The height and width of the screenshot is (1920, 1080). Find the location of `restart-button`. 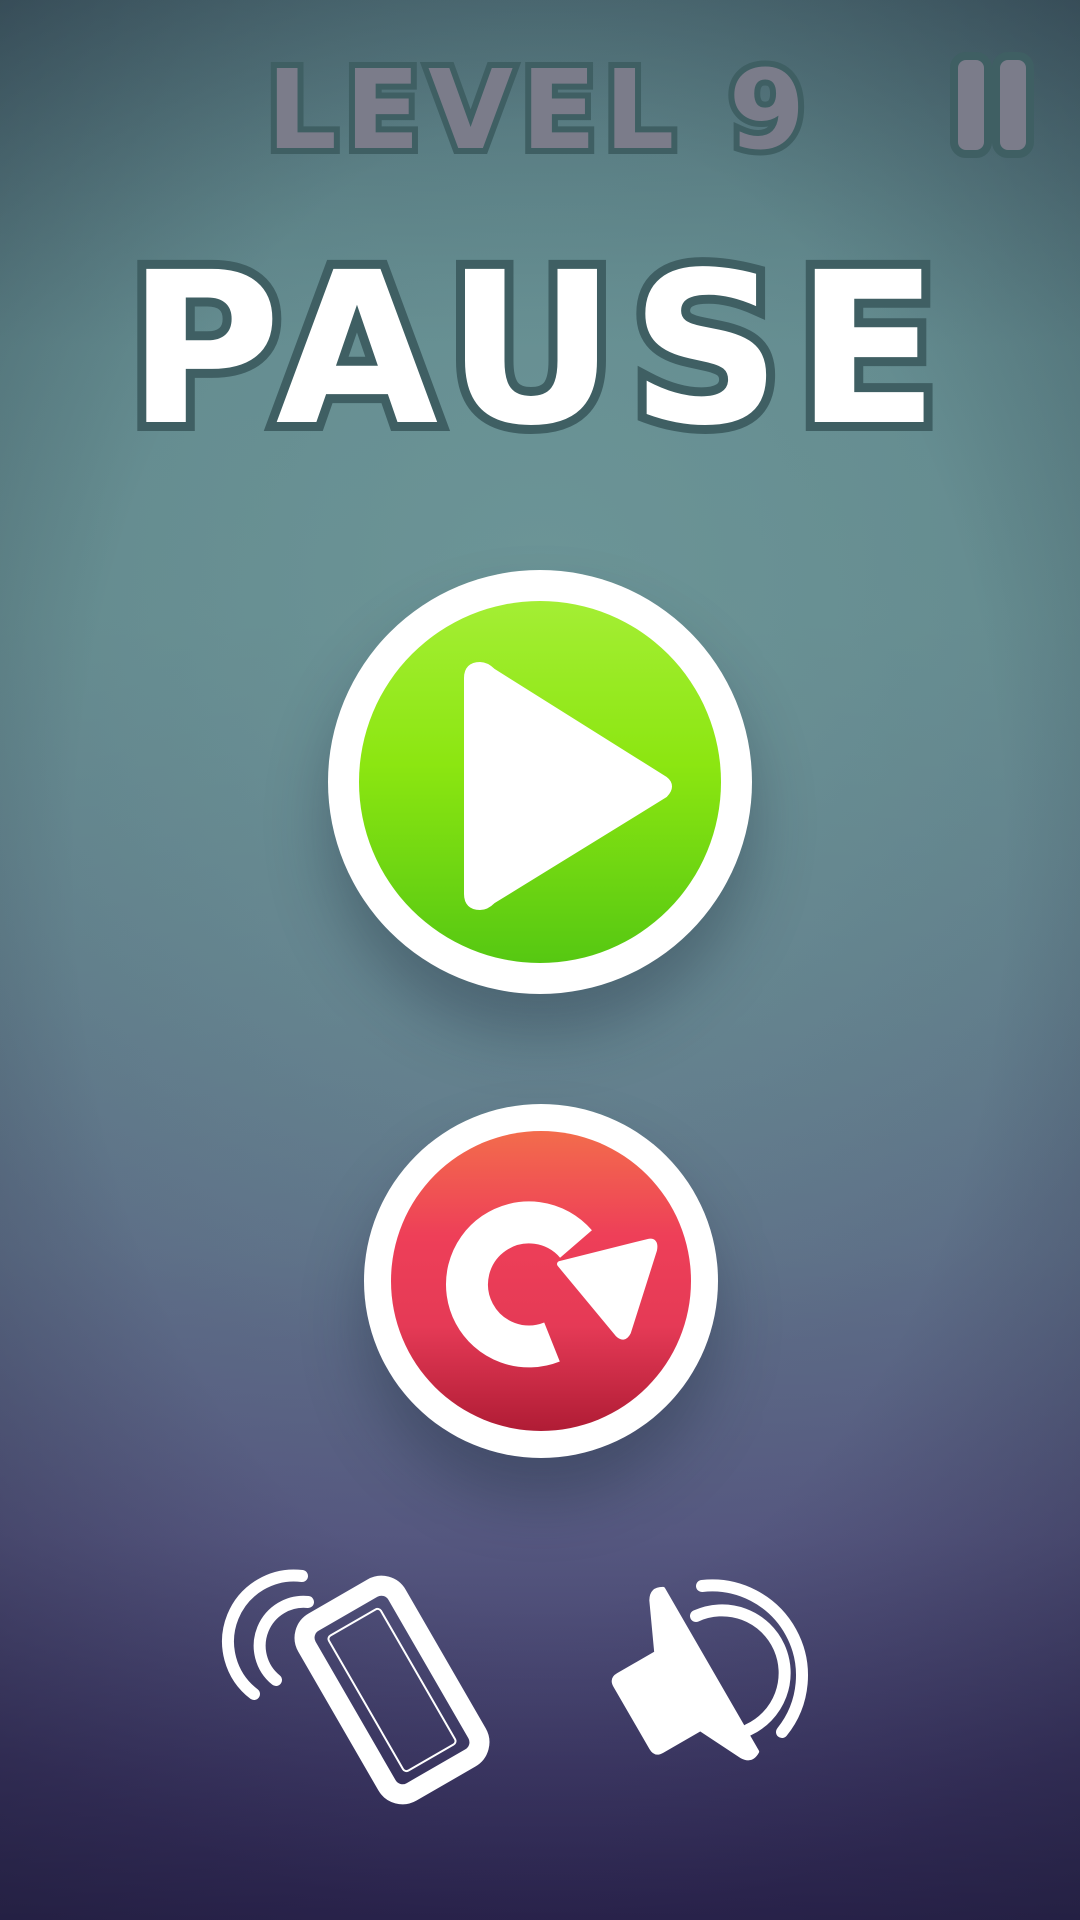

restart-button is located at coordinates (541, 1281).